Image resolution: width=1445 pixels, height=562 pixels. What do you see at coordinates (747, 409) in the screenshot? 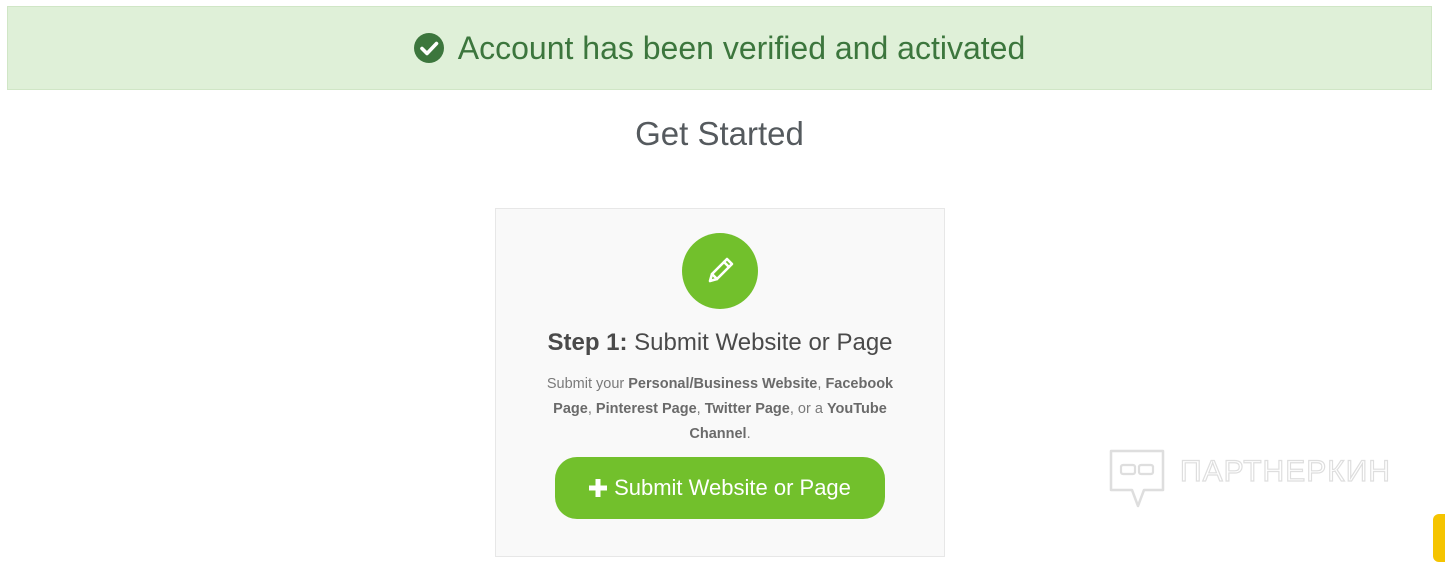
I see `desc-item-twitter: Twitter Page` at bounding box center [747, 409].